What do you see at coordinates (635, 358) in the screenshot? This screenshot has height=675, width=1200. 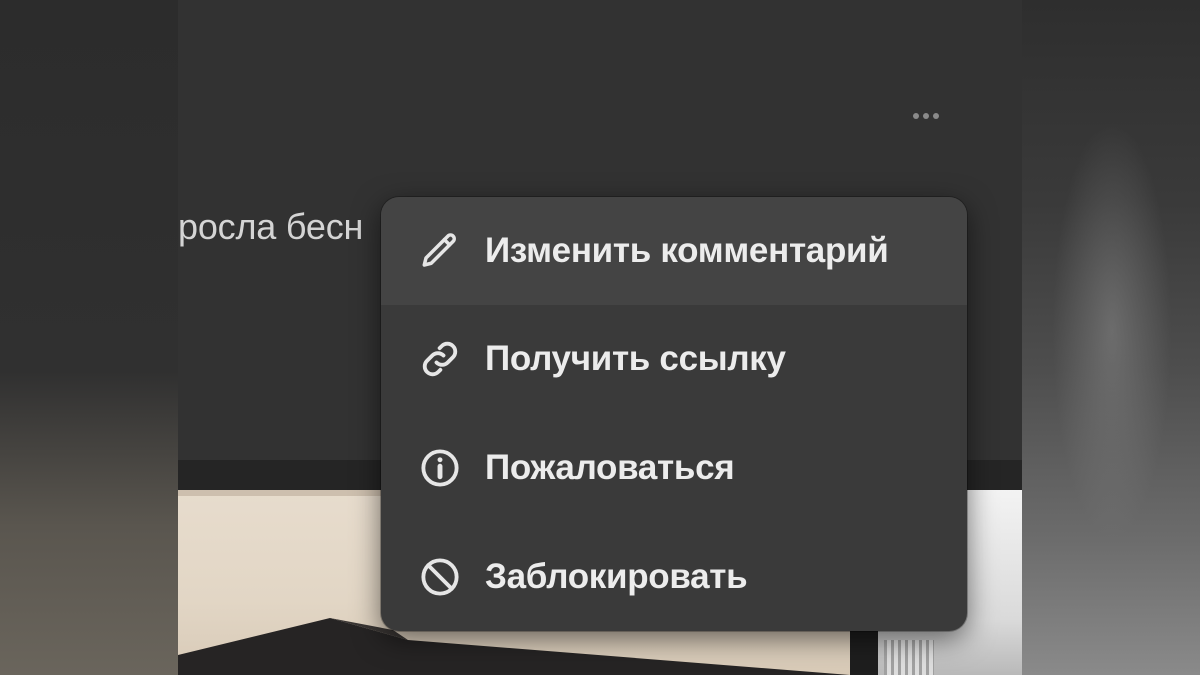 I see `menu-item-label: Получить ссылку` at bounding box center [635, 358].